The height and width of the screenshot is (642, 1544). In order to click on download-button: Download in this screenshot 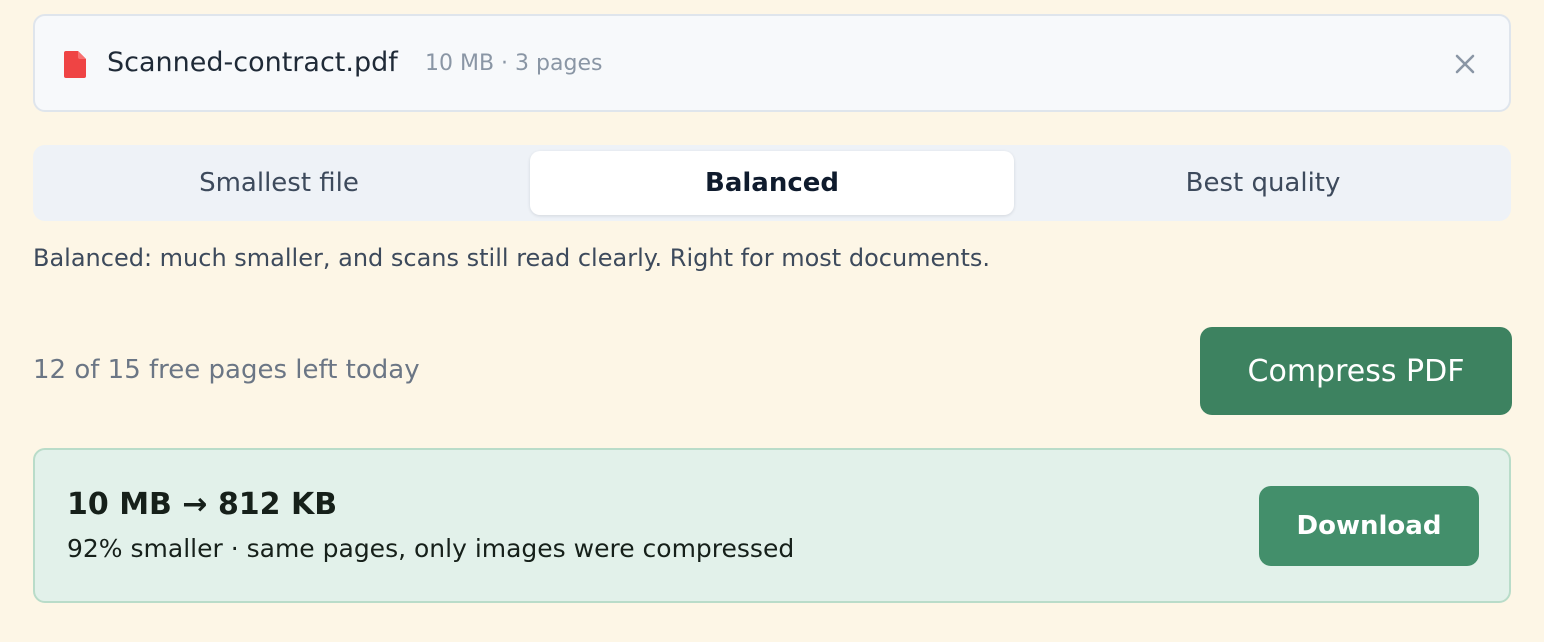, I will do `click(1369, 526)`.